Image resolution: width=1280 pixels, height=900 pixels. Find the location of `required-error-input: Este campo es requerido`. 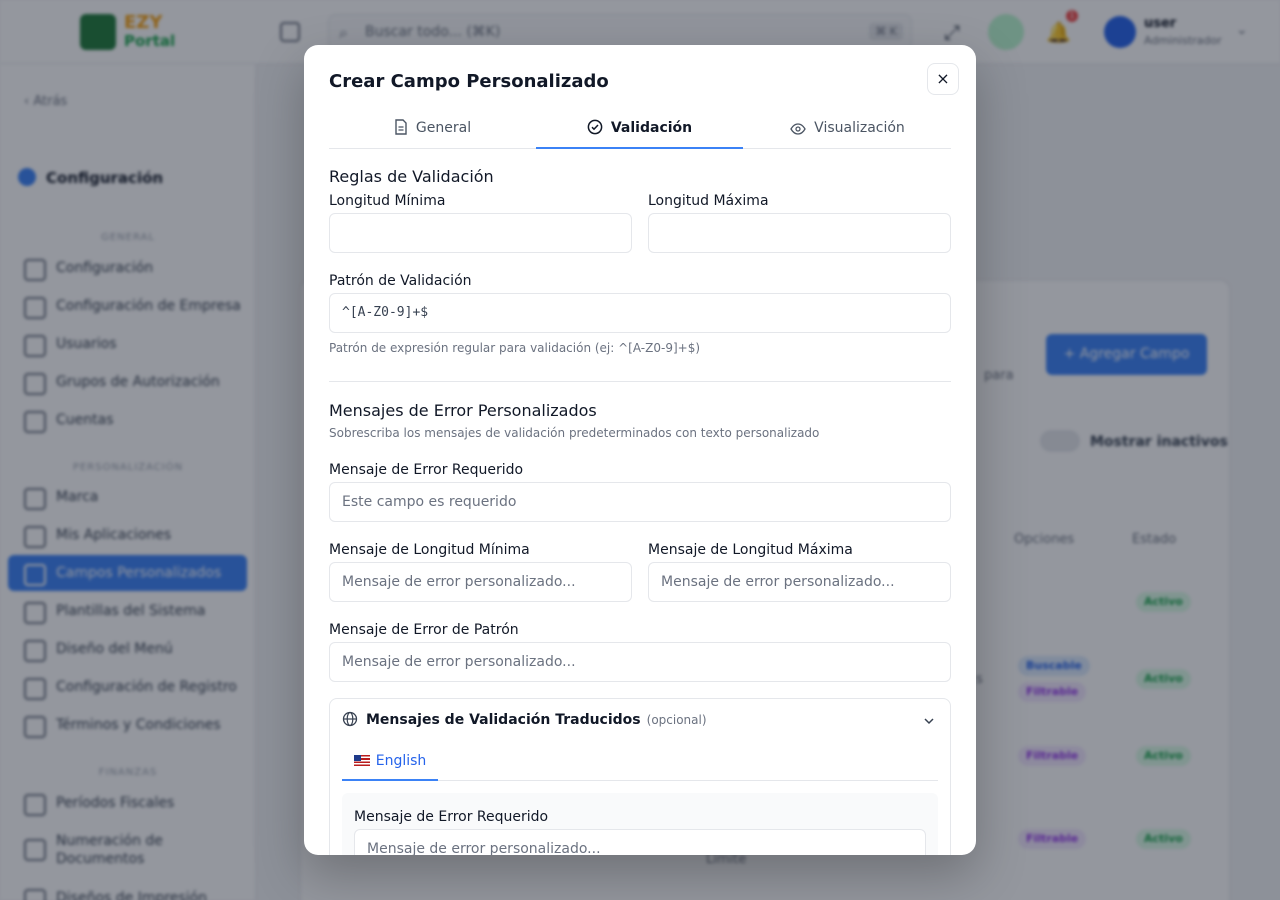

required-error-input: Este campo es requerido is located at coordinates (640, 502).